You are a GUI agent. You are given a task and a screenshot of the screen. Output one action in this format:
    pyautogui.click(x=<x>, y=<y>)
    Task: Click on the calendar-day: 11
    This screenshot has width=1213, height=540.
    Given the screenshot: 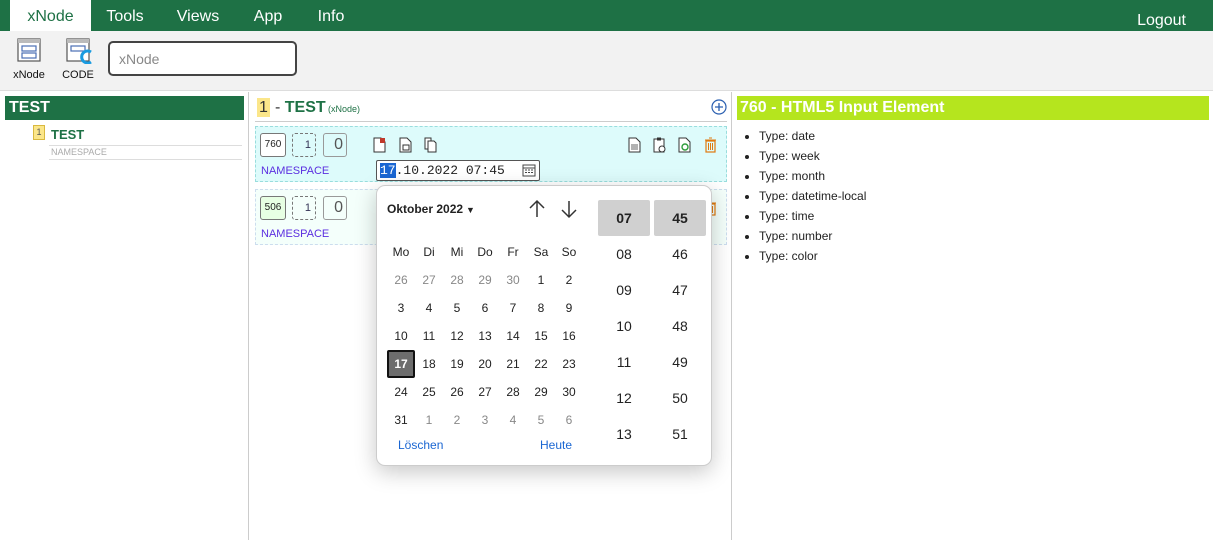 What is the action you would take?
    pyautogui.click(x=429, y=336)
    